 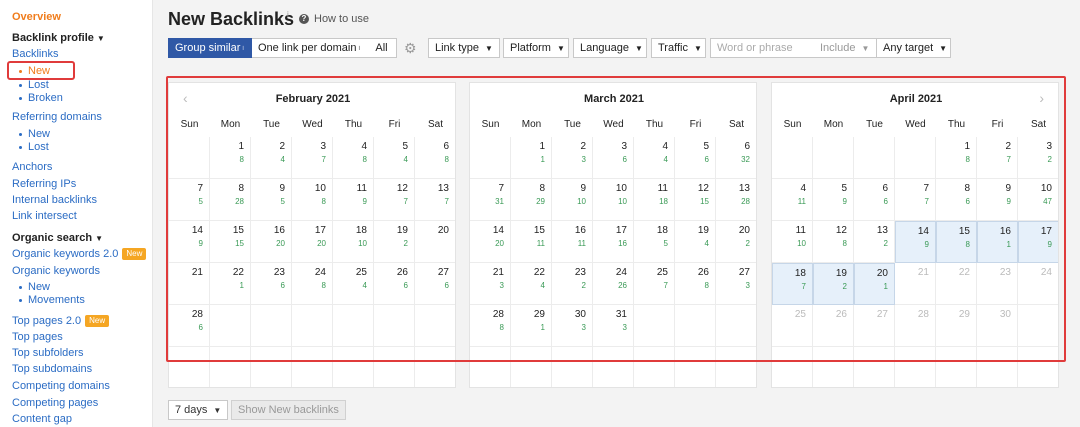 What do you see at coordinates (36, 17) in the screenshot?
I see `sidebar-item-overview: Overview` at bounding box center [36, 17].